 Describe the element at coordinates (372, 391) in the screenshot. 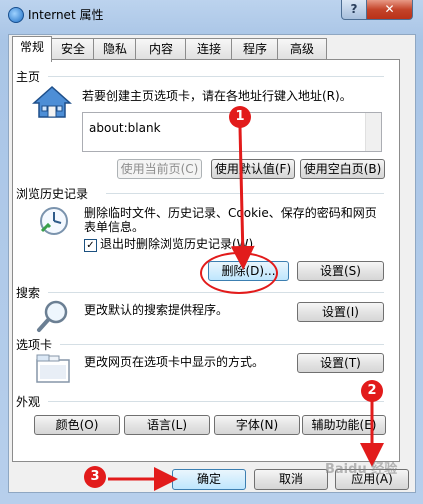

I see `annotation-number-2: 2` at that location.